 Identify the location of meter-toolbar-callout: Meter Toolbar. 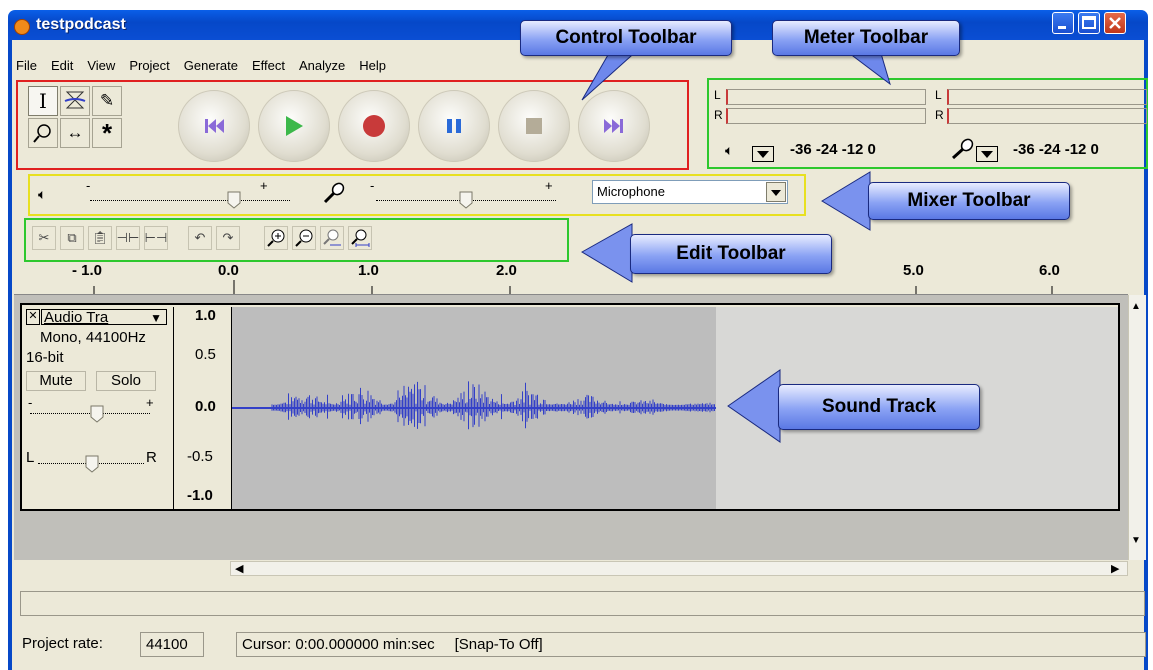
(866, 38).